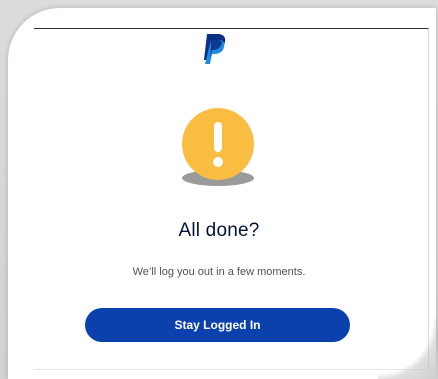 The width and height of the screenshot is (438, 379). Describe the element at coordinates (218, 147) in the screenshot. I see `warning-exclamation-icon` at that location.